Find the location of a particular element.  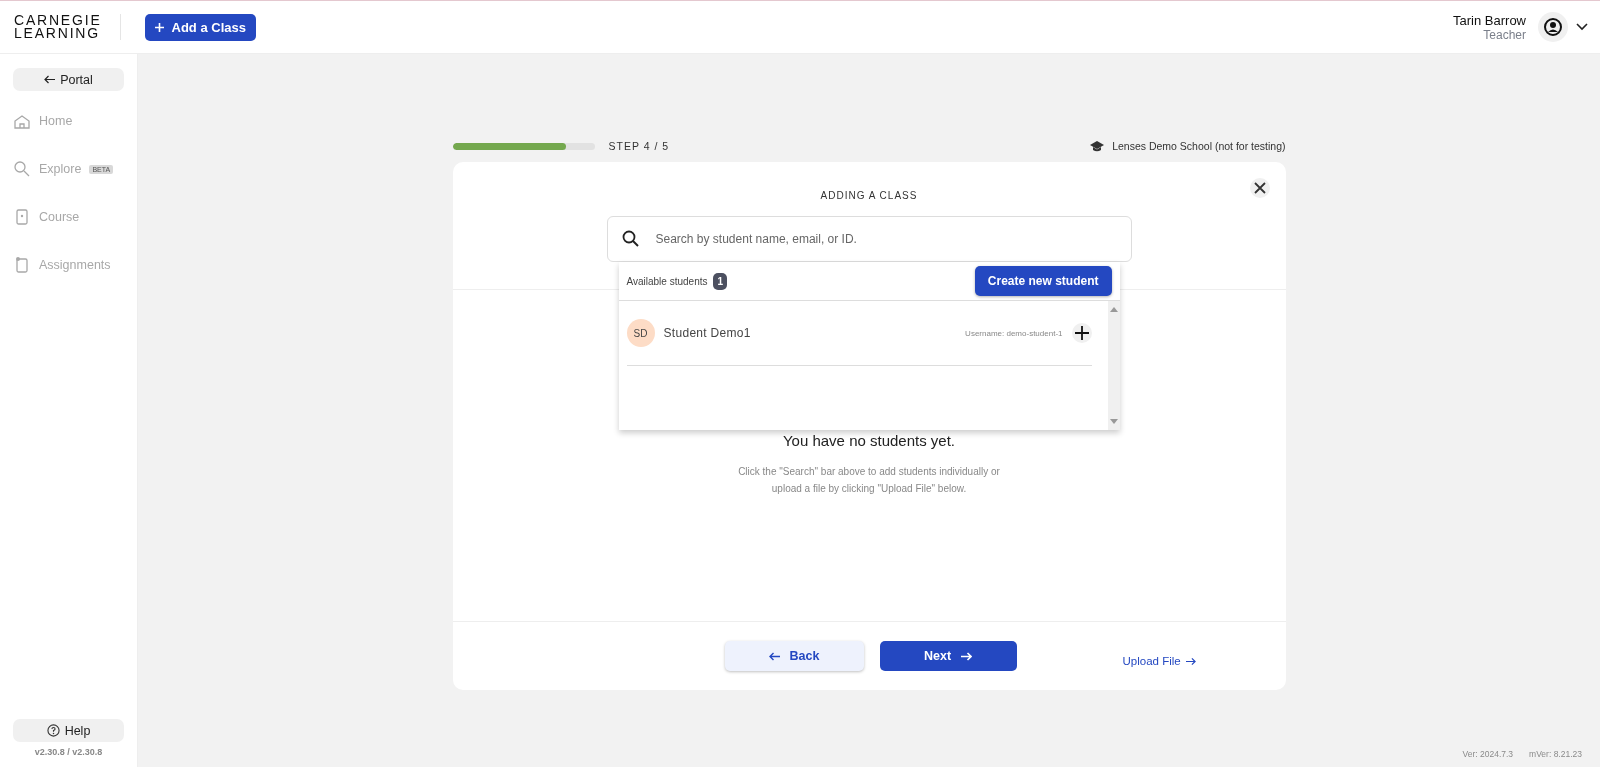

mversion-text: mVer: 8.21.23 is located at coordinates (1555, 754).